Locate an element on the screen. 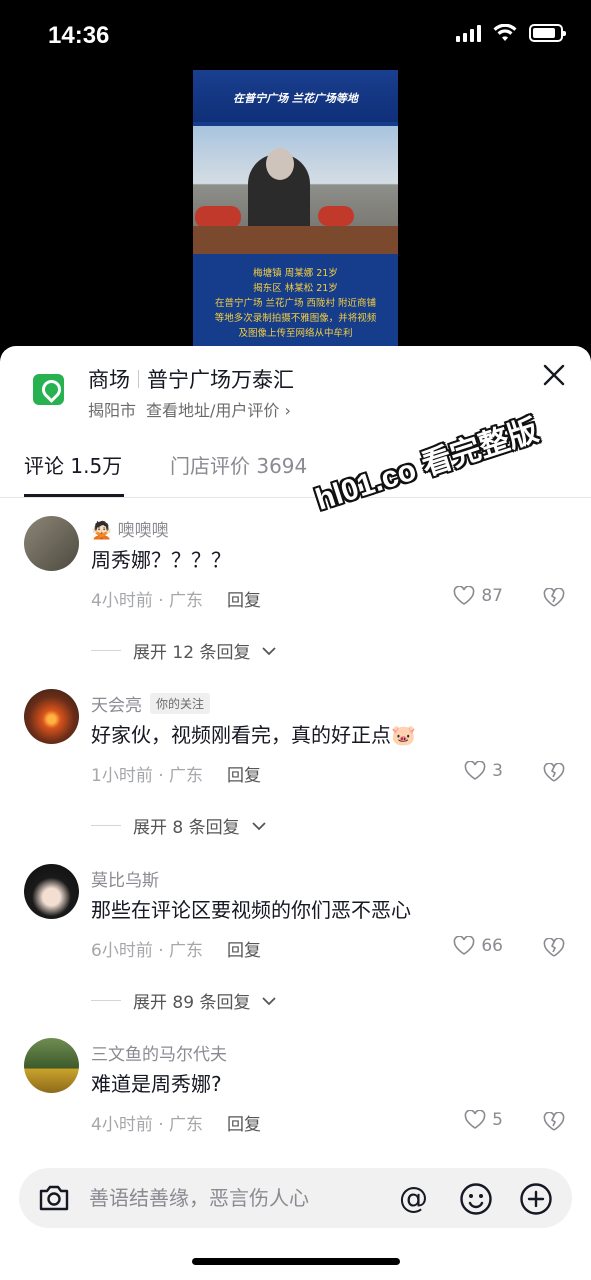  like-button: 87 is located at coordinates (478, 596).